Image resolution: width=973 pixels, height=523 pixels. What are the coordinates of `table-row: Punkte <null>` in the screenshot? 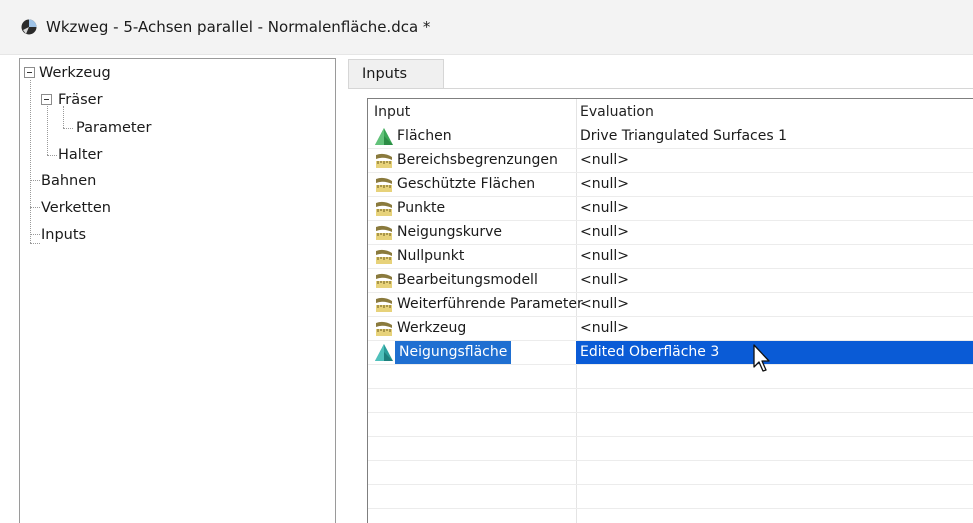 It's located at (670, 209).